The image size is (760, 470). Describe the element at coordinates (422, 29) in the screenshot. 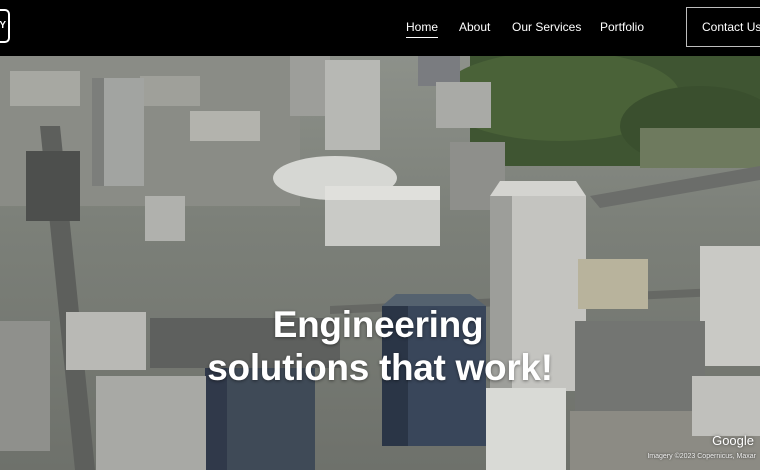

I see `nav-home-link: Home` at that location.